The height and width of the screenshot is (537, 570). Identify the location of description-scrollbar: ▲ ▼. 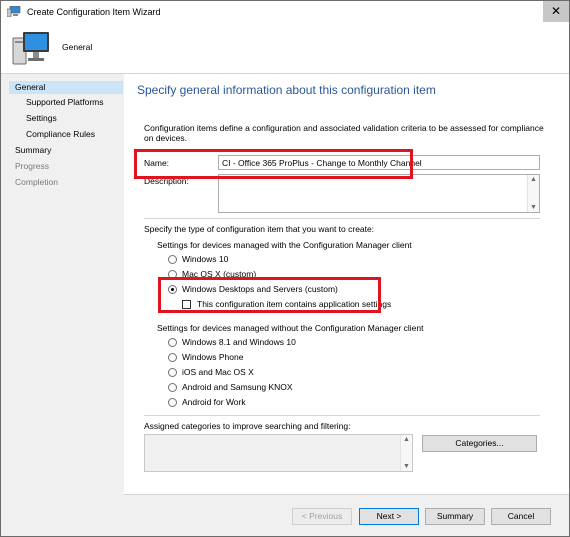
(533, 193).